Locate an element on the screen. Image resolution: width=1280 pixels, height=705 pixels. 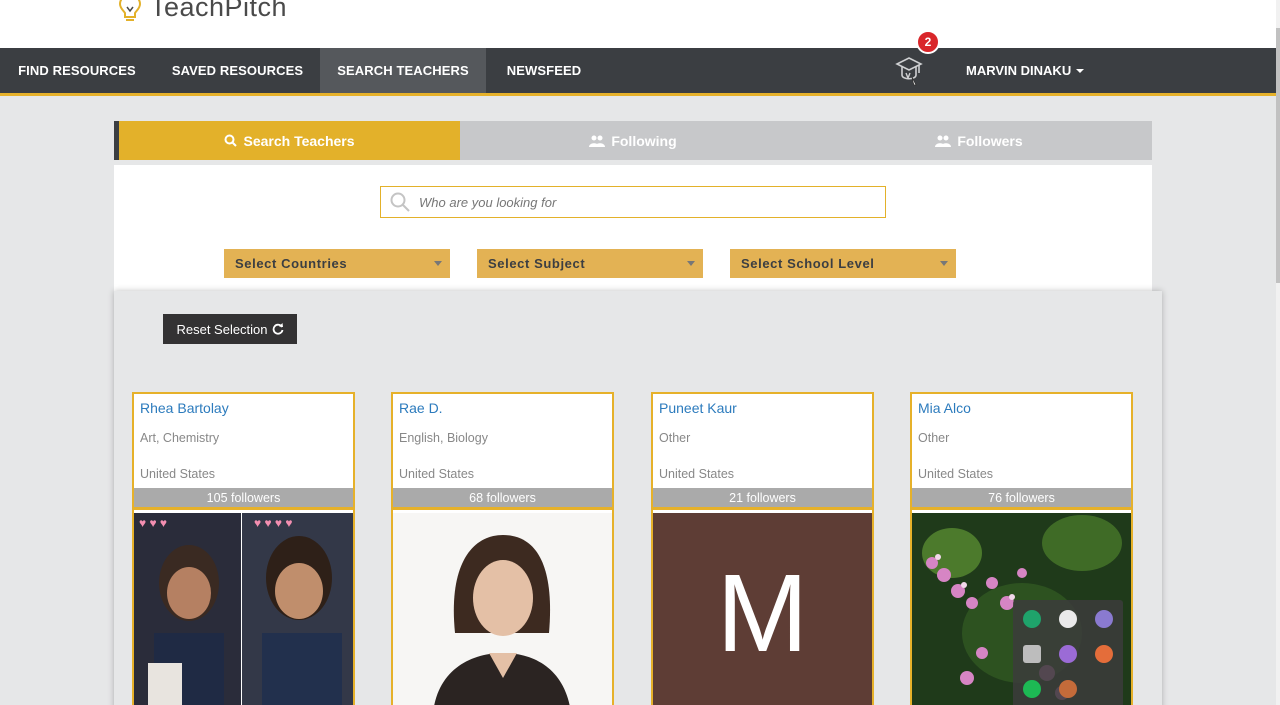
app-icon is located at coordinates (1104, 654).